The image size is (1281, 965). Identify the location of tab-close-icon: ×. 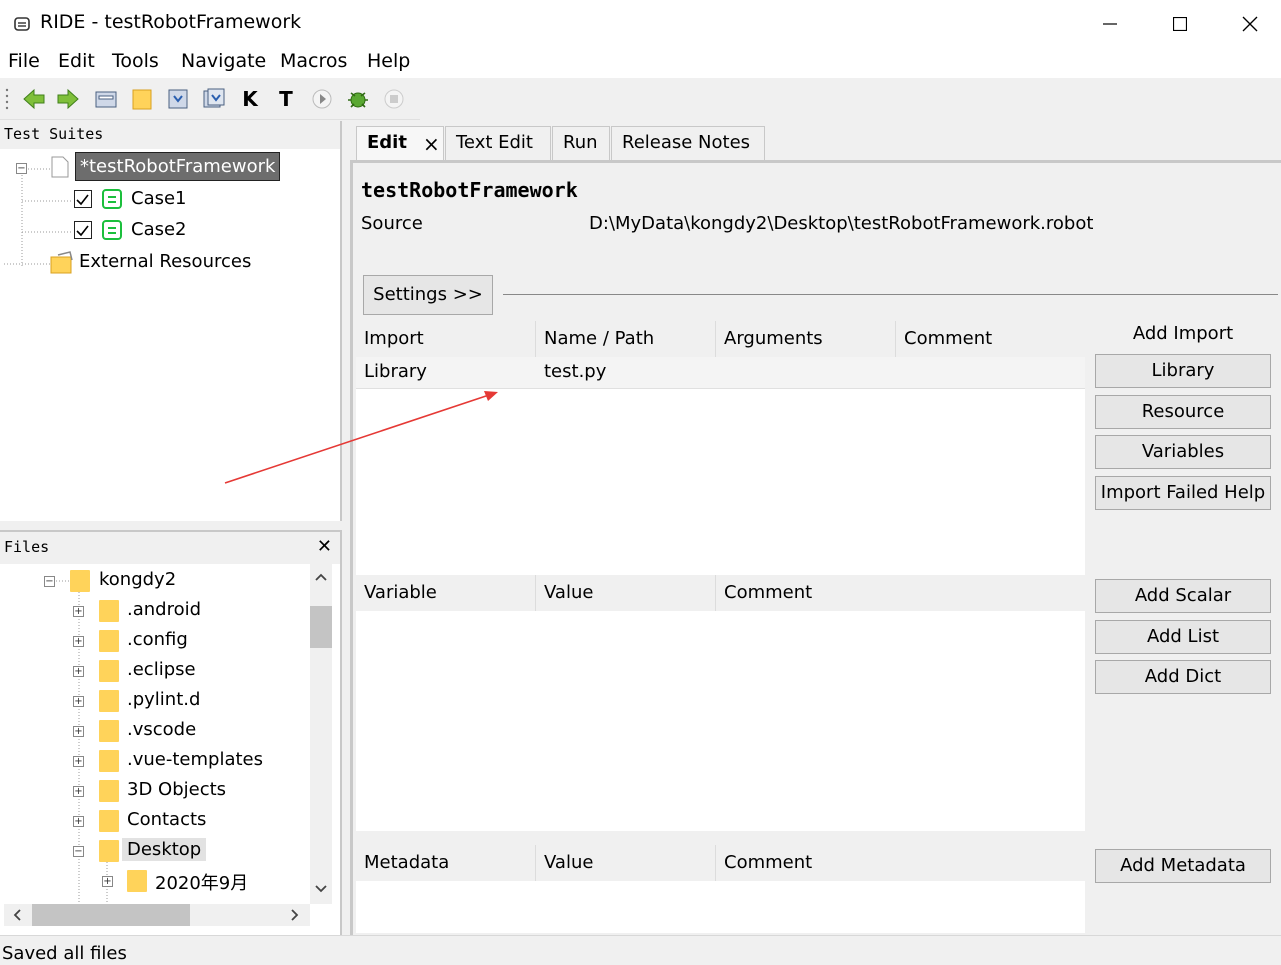
(431, 144).